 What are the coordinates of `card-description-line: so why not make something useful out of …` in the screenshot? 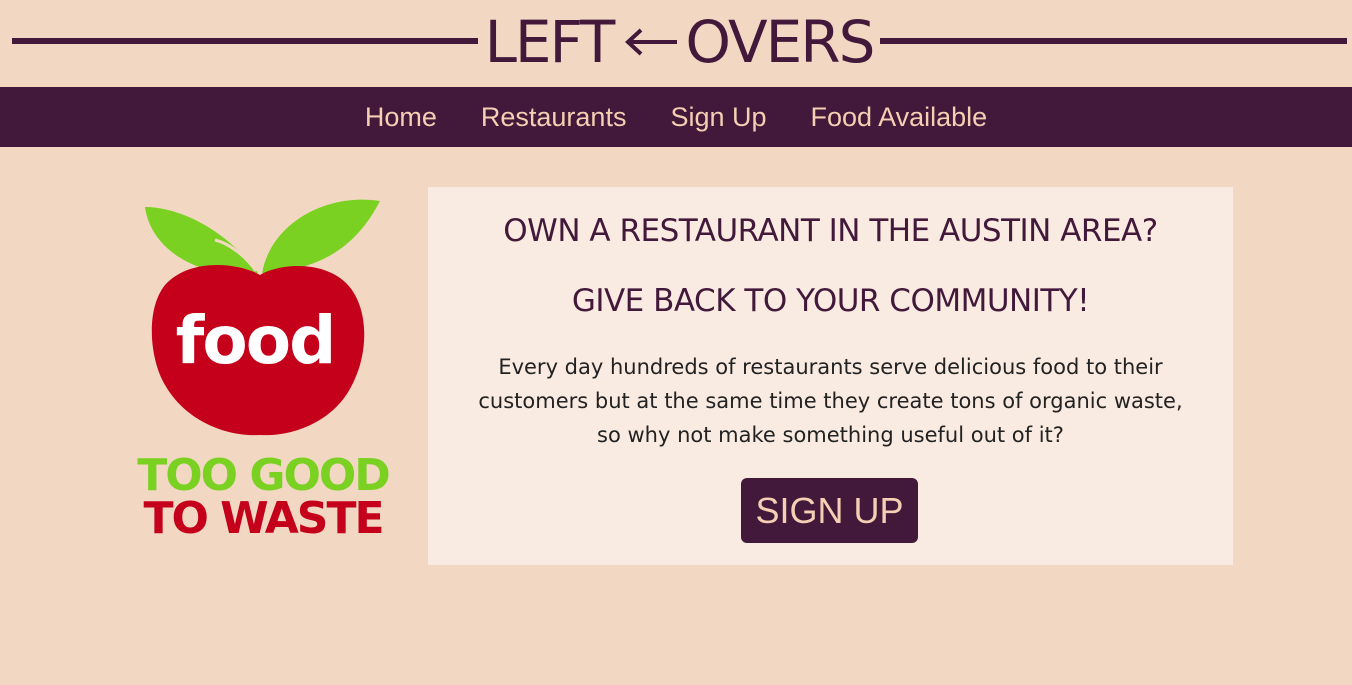 It's located at (830, 435).